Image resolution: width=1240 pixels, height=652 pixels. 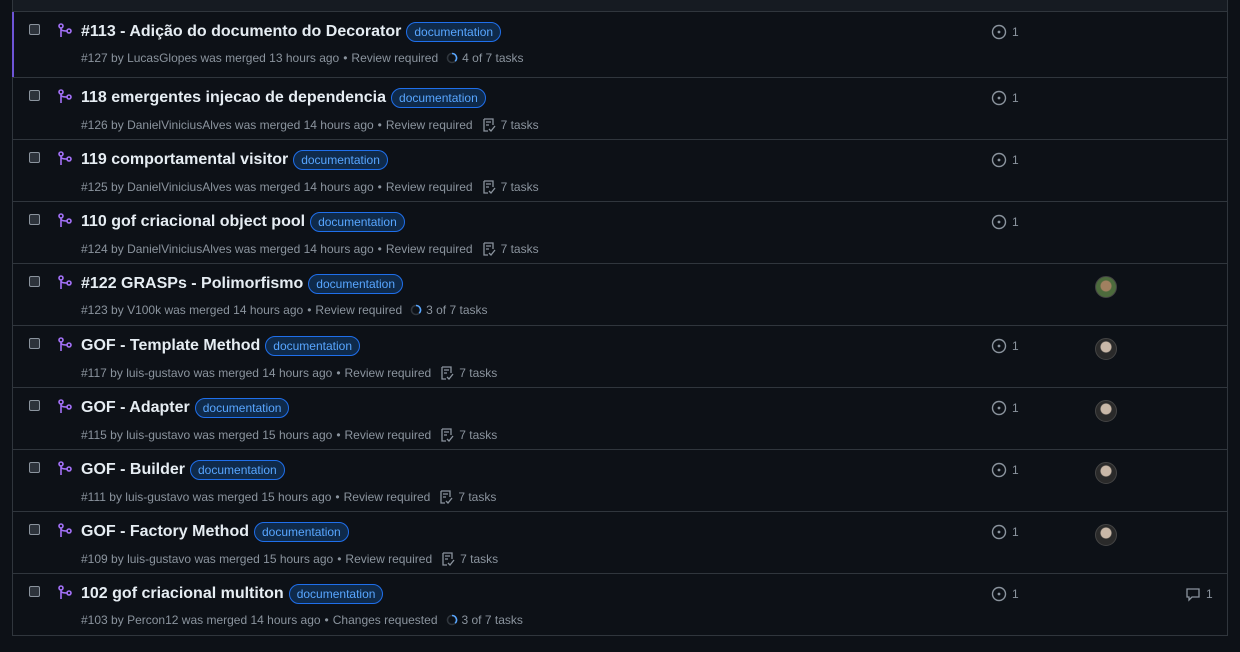 I want to click on pr-title: GOF - Template Method, so click(x=170, y=346).